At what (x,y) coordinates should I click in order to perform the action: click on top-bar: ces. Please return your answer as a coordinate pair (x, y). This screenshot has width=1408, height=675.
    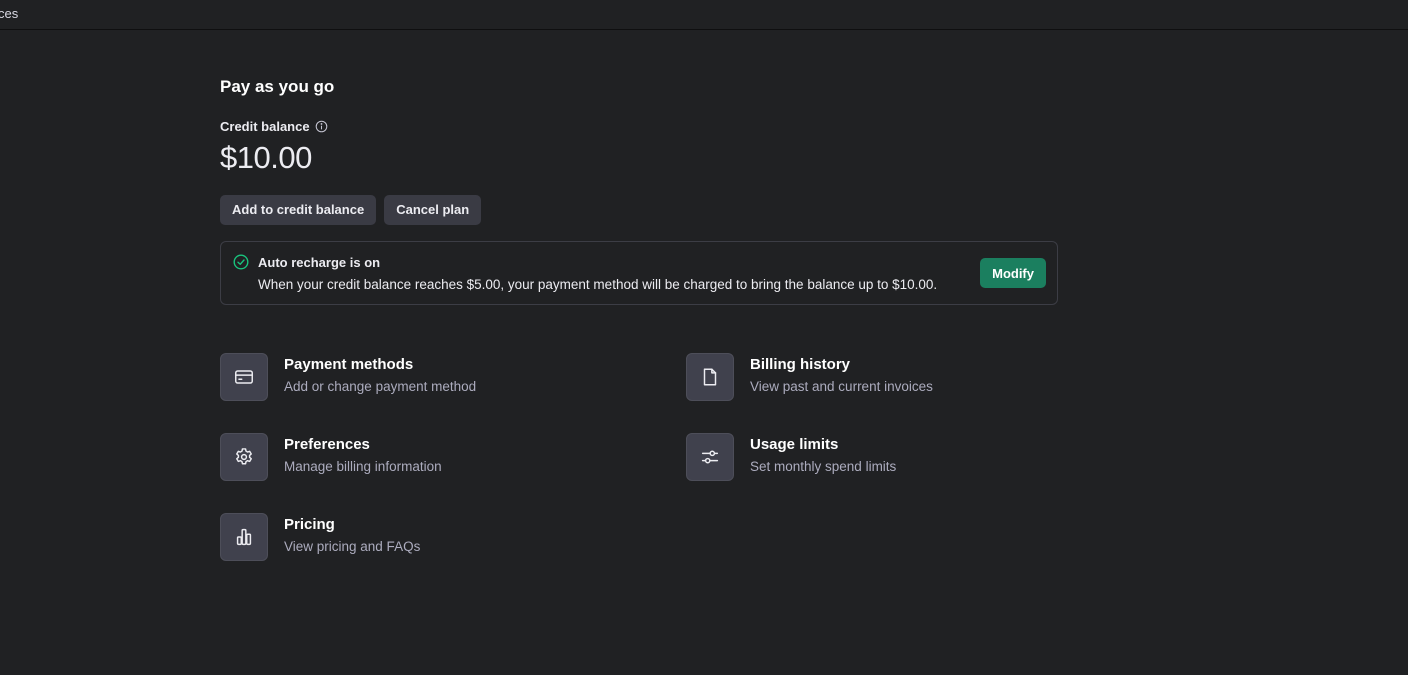
    Looking at the image, I should click on (704, 15).